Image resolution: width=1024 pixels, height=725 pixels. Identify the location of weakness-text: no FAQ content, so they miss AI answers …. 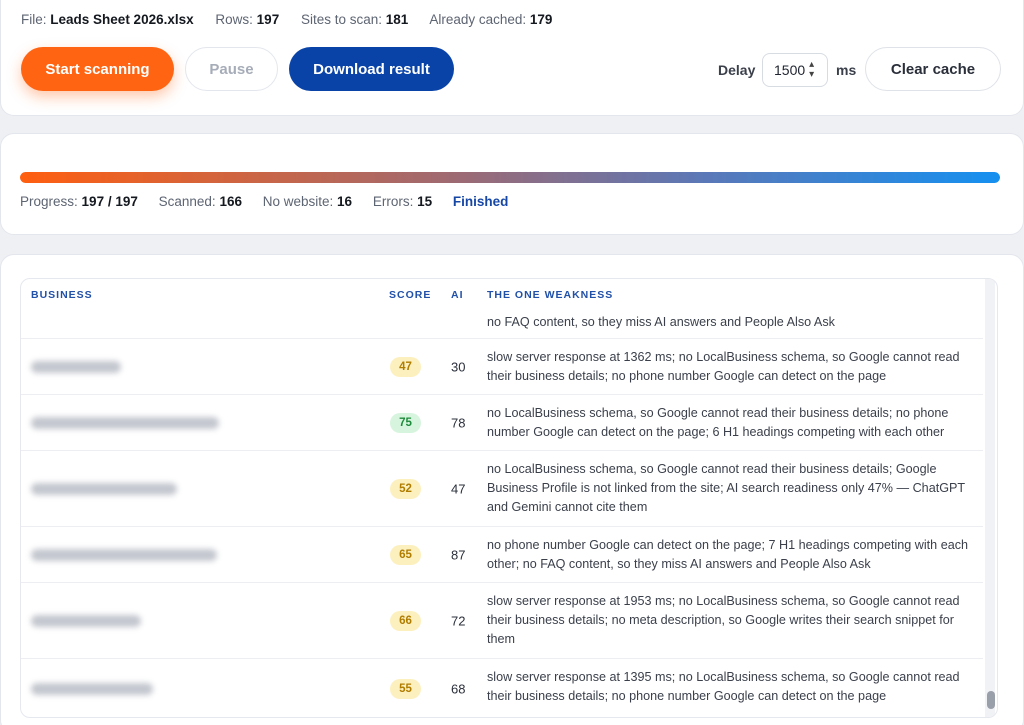
(661, 322).